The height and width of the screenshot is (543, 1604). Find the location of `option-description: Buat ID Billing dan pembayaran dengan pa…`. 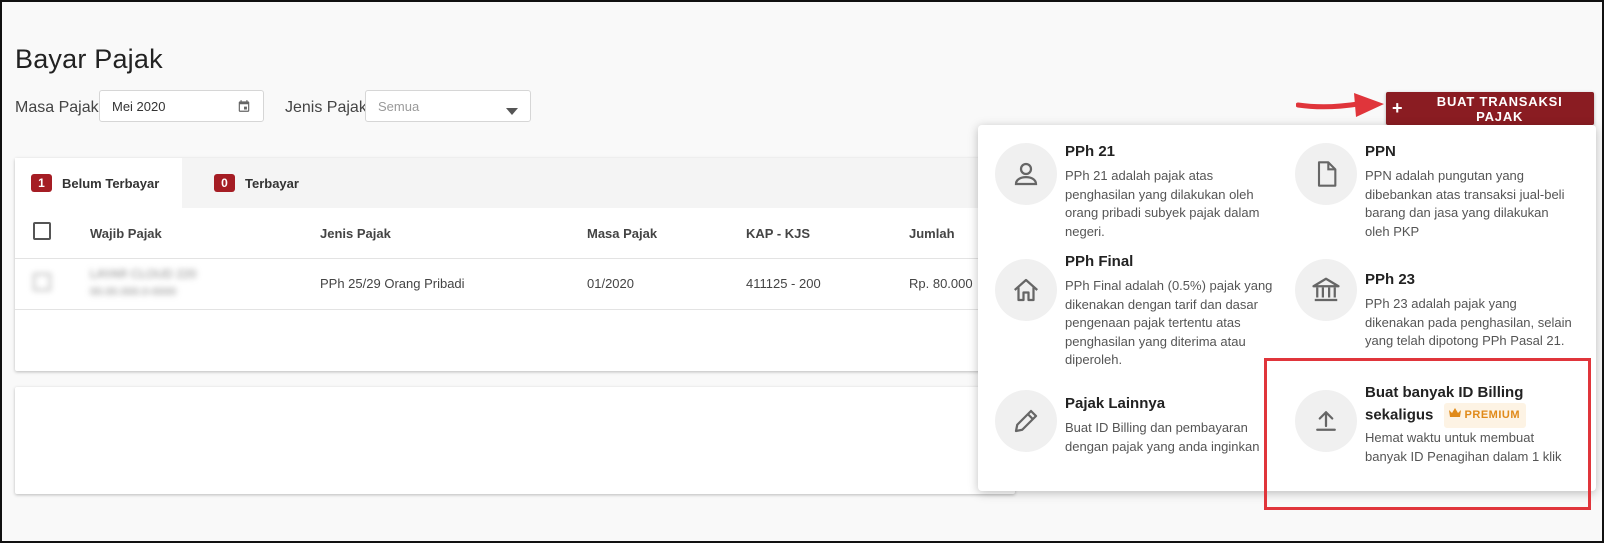

option-description: Buat ID Billing dan pembayaran dengan pa… is located at coordinates (1162, 437).